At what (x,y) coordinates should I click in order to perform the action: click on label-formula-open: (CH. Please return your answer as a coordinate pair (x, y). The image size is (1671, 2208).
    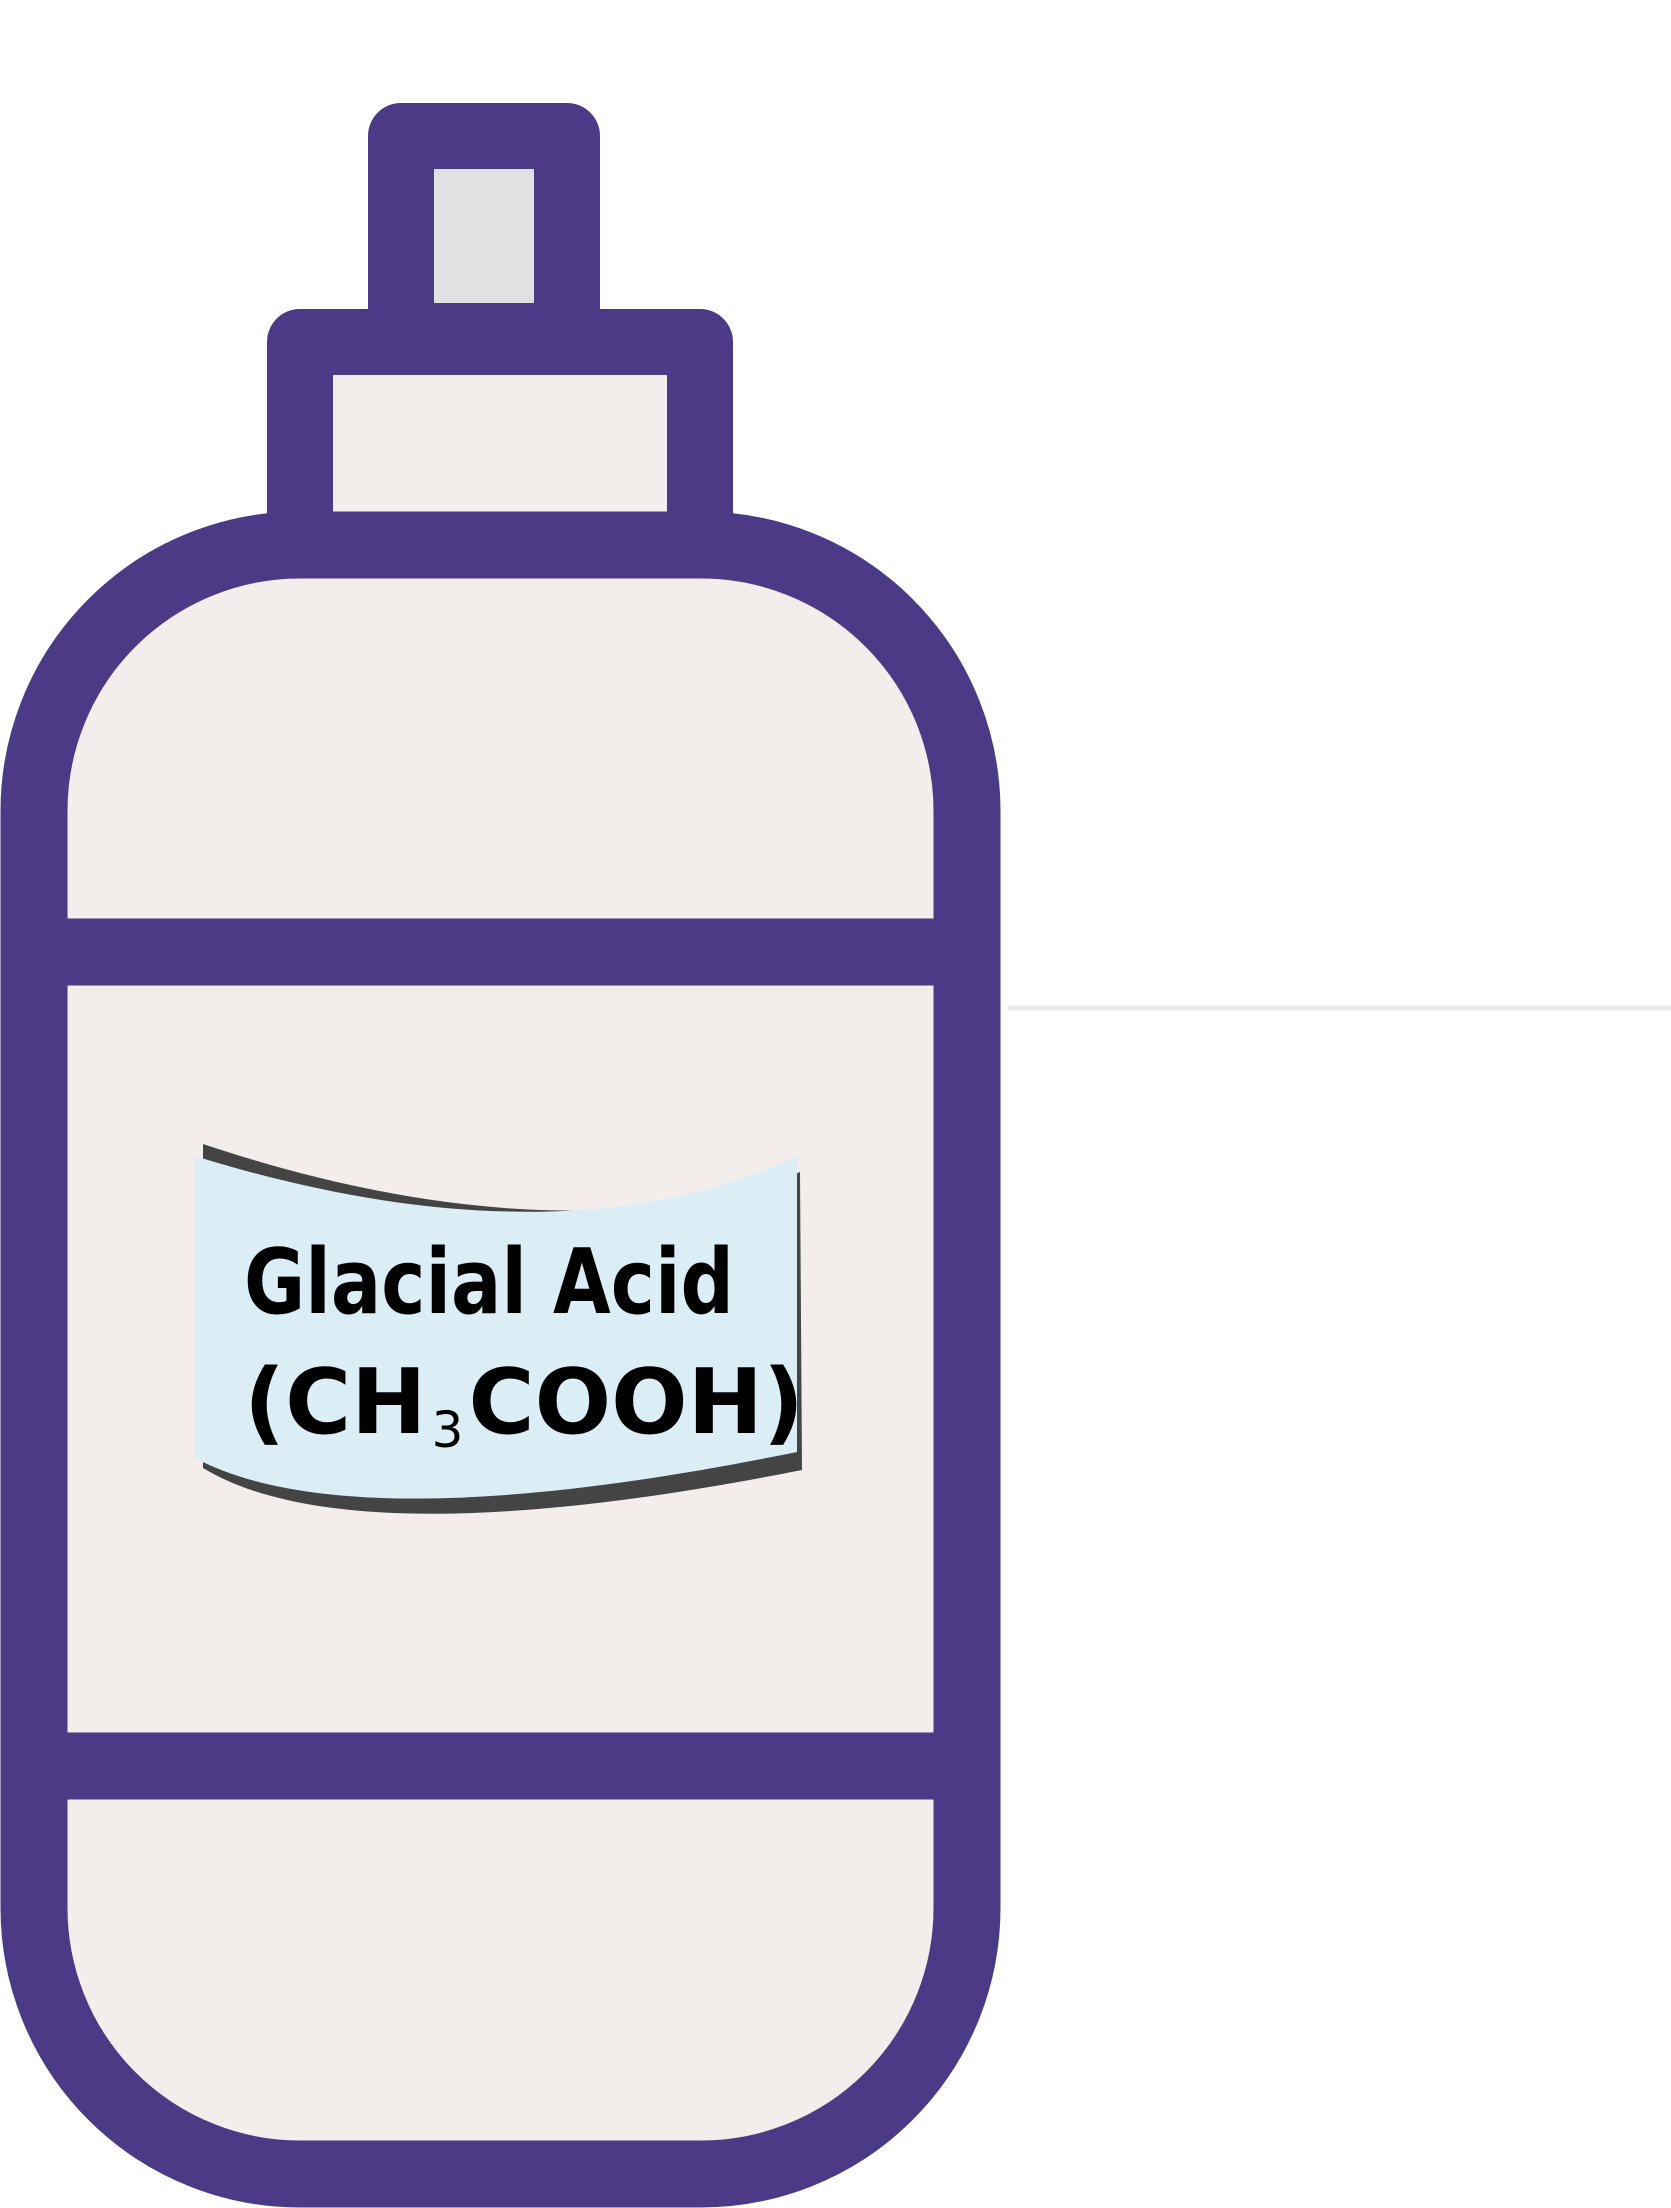
    Looking at the image, I should click on (335, 1402).